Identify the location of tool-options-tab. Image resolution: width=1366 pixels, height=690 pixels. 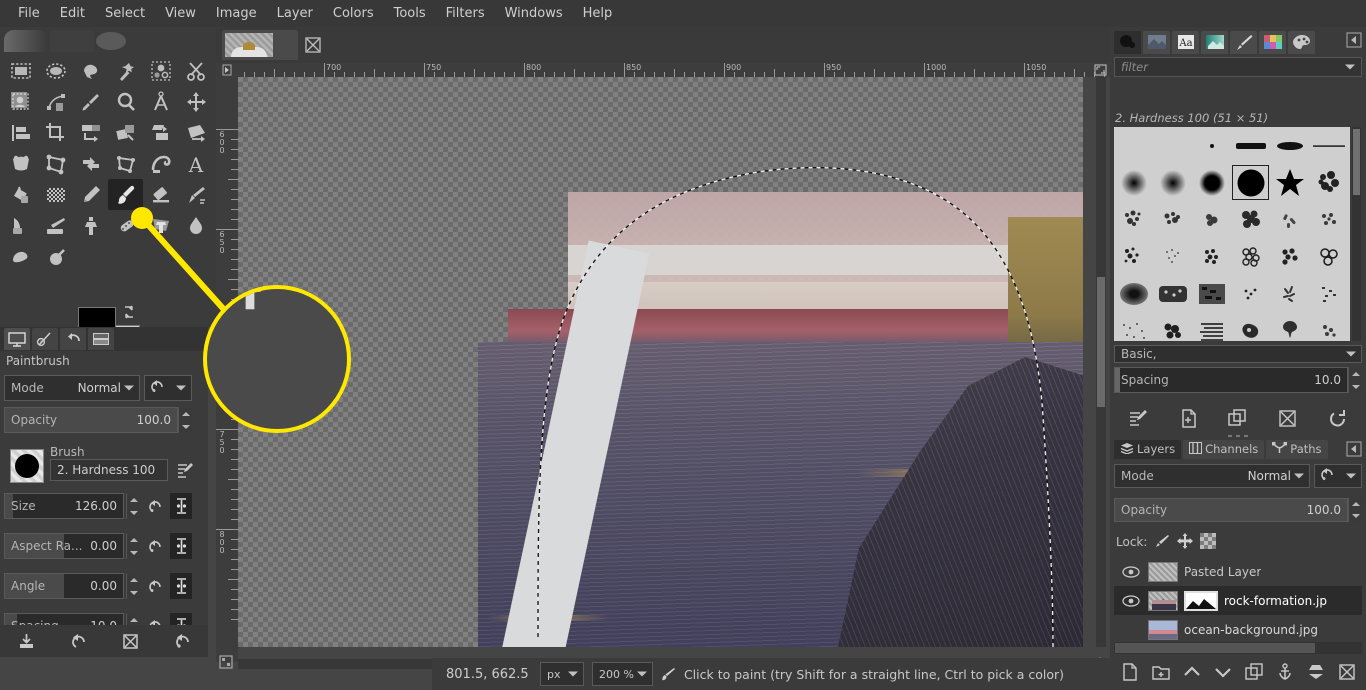
(17, 339).